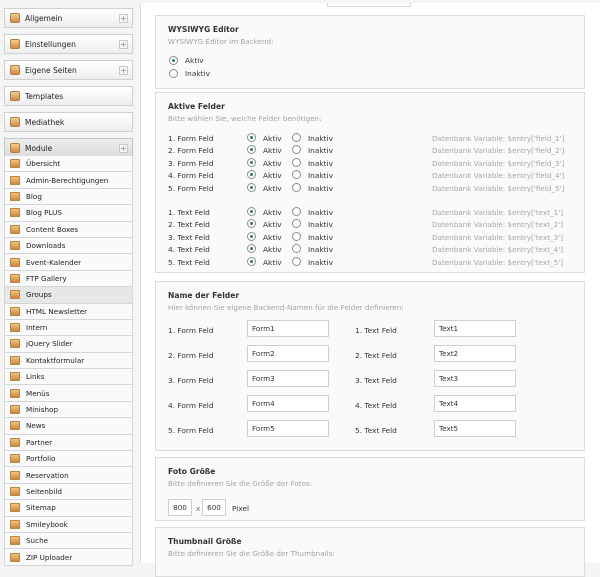 Image resolution: width=600 pixels, height=577 pixels. Describe the element at coordinates (38, 393) in the screenshot. I see `module-item-label: Menüs` at that location.